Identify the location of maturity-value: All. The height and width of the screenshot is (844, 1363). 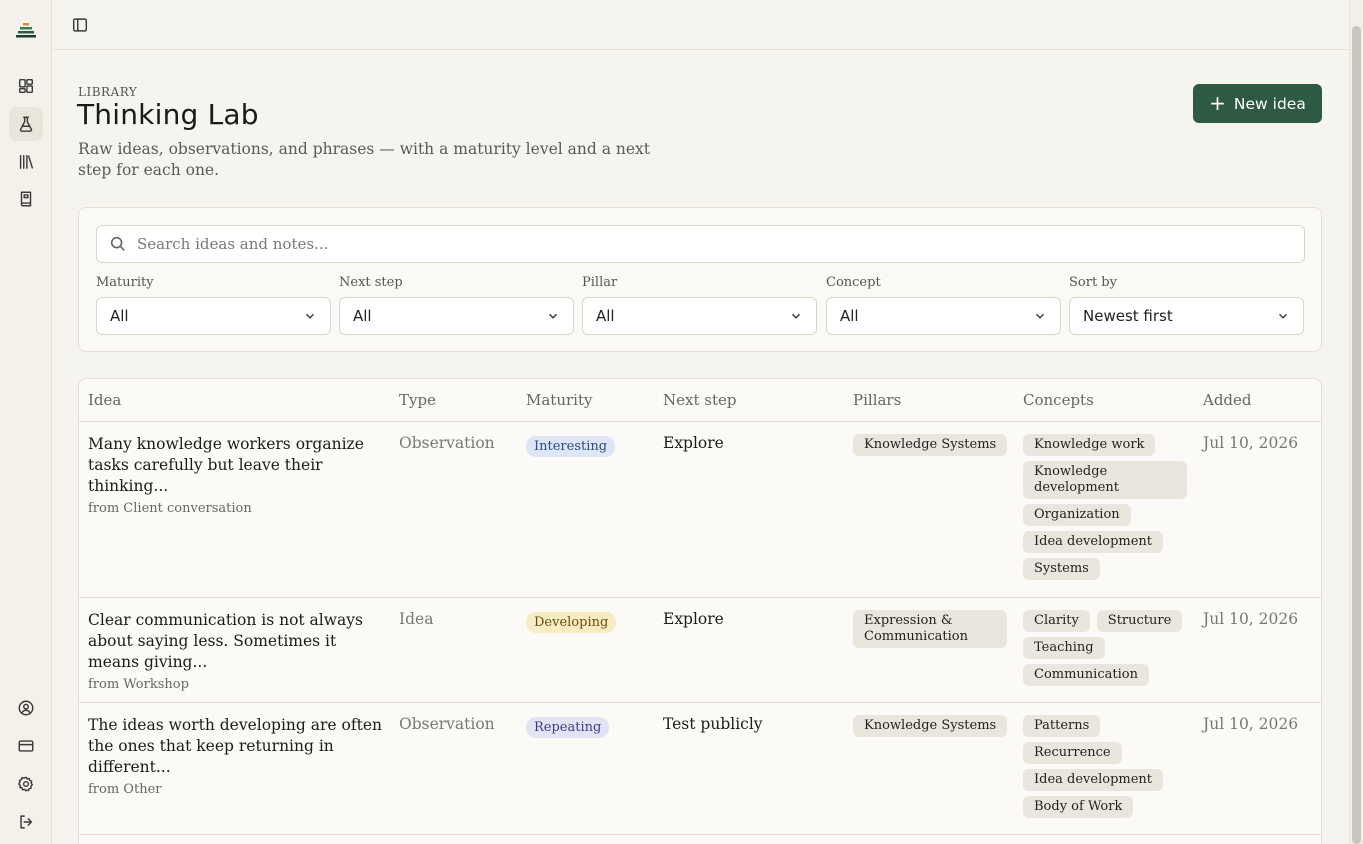
(119, 316).